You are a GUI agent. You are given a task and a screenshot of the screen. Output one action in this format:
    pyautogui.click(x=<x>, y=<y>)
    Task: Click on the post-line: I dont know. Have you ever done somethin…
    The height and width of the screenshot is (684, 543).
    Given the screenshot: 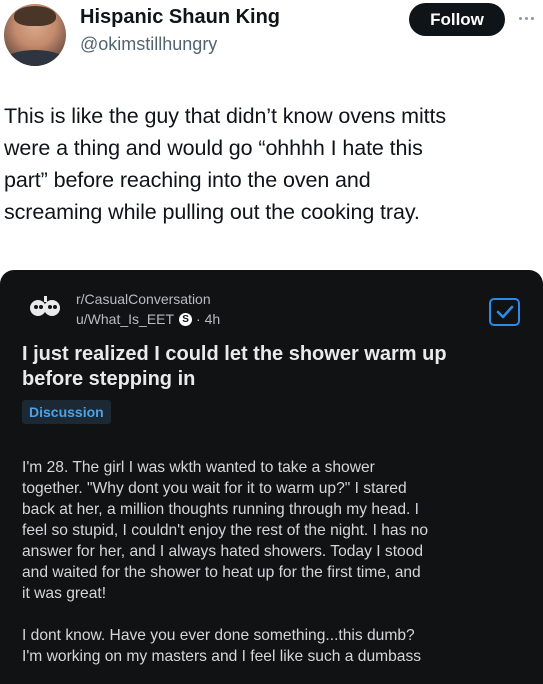 What is the action you would take?
    pyautogui.click(x=218, y=635)
    